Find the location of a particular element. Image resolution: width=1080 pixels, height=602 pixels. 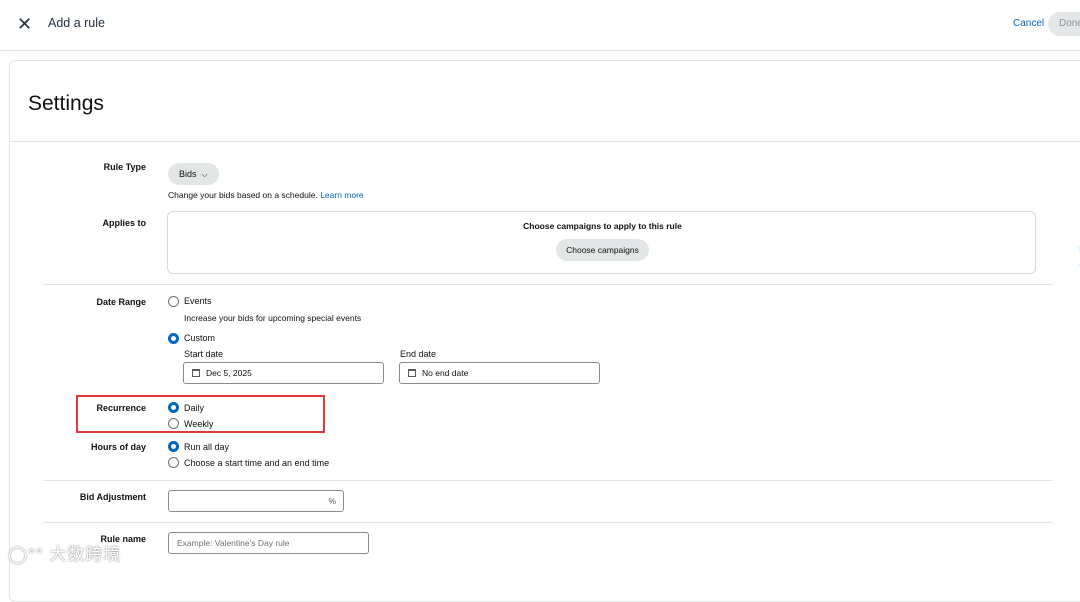

weekly-radio is located at coordinates (173, 423).